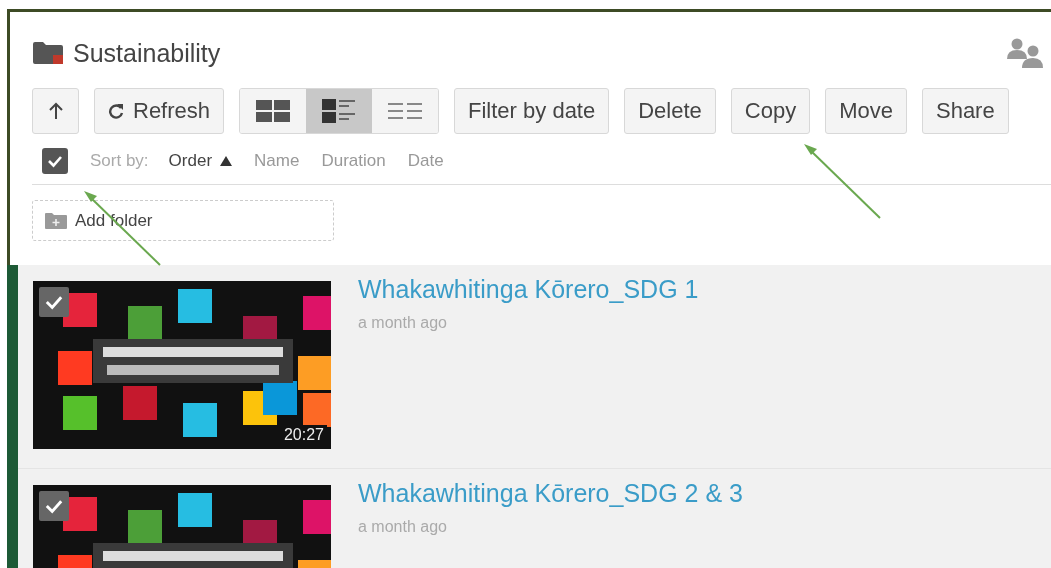  What do you see at coordinates (48, 53) in the screenshot?
I see `folder-icon` at bounding box center [48, 53].